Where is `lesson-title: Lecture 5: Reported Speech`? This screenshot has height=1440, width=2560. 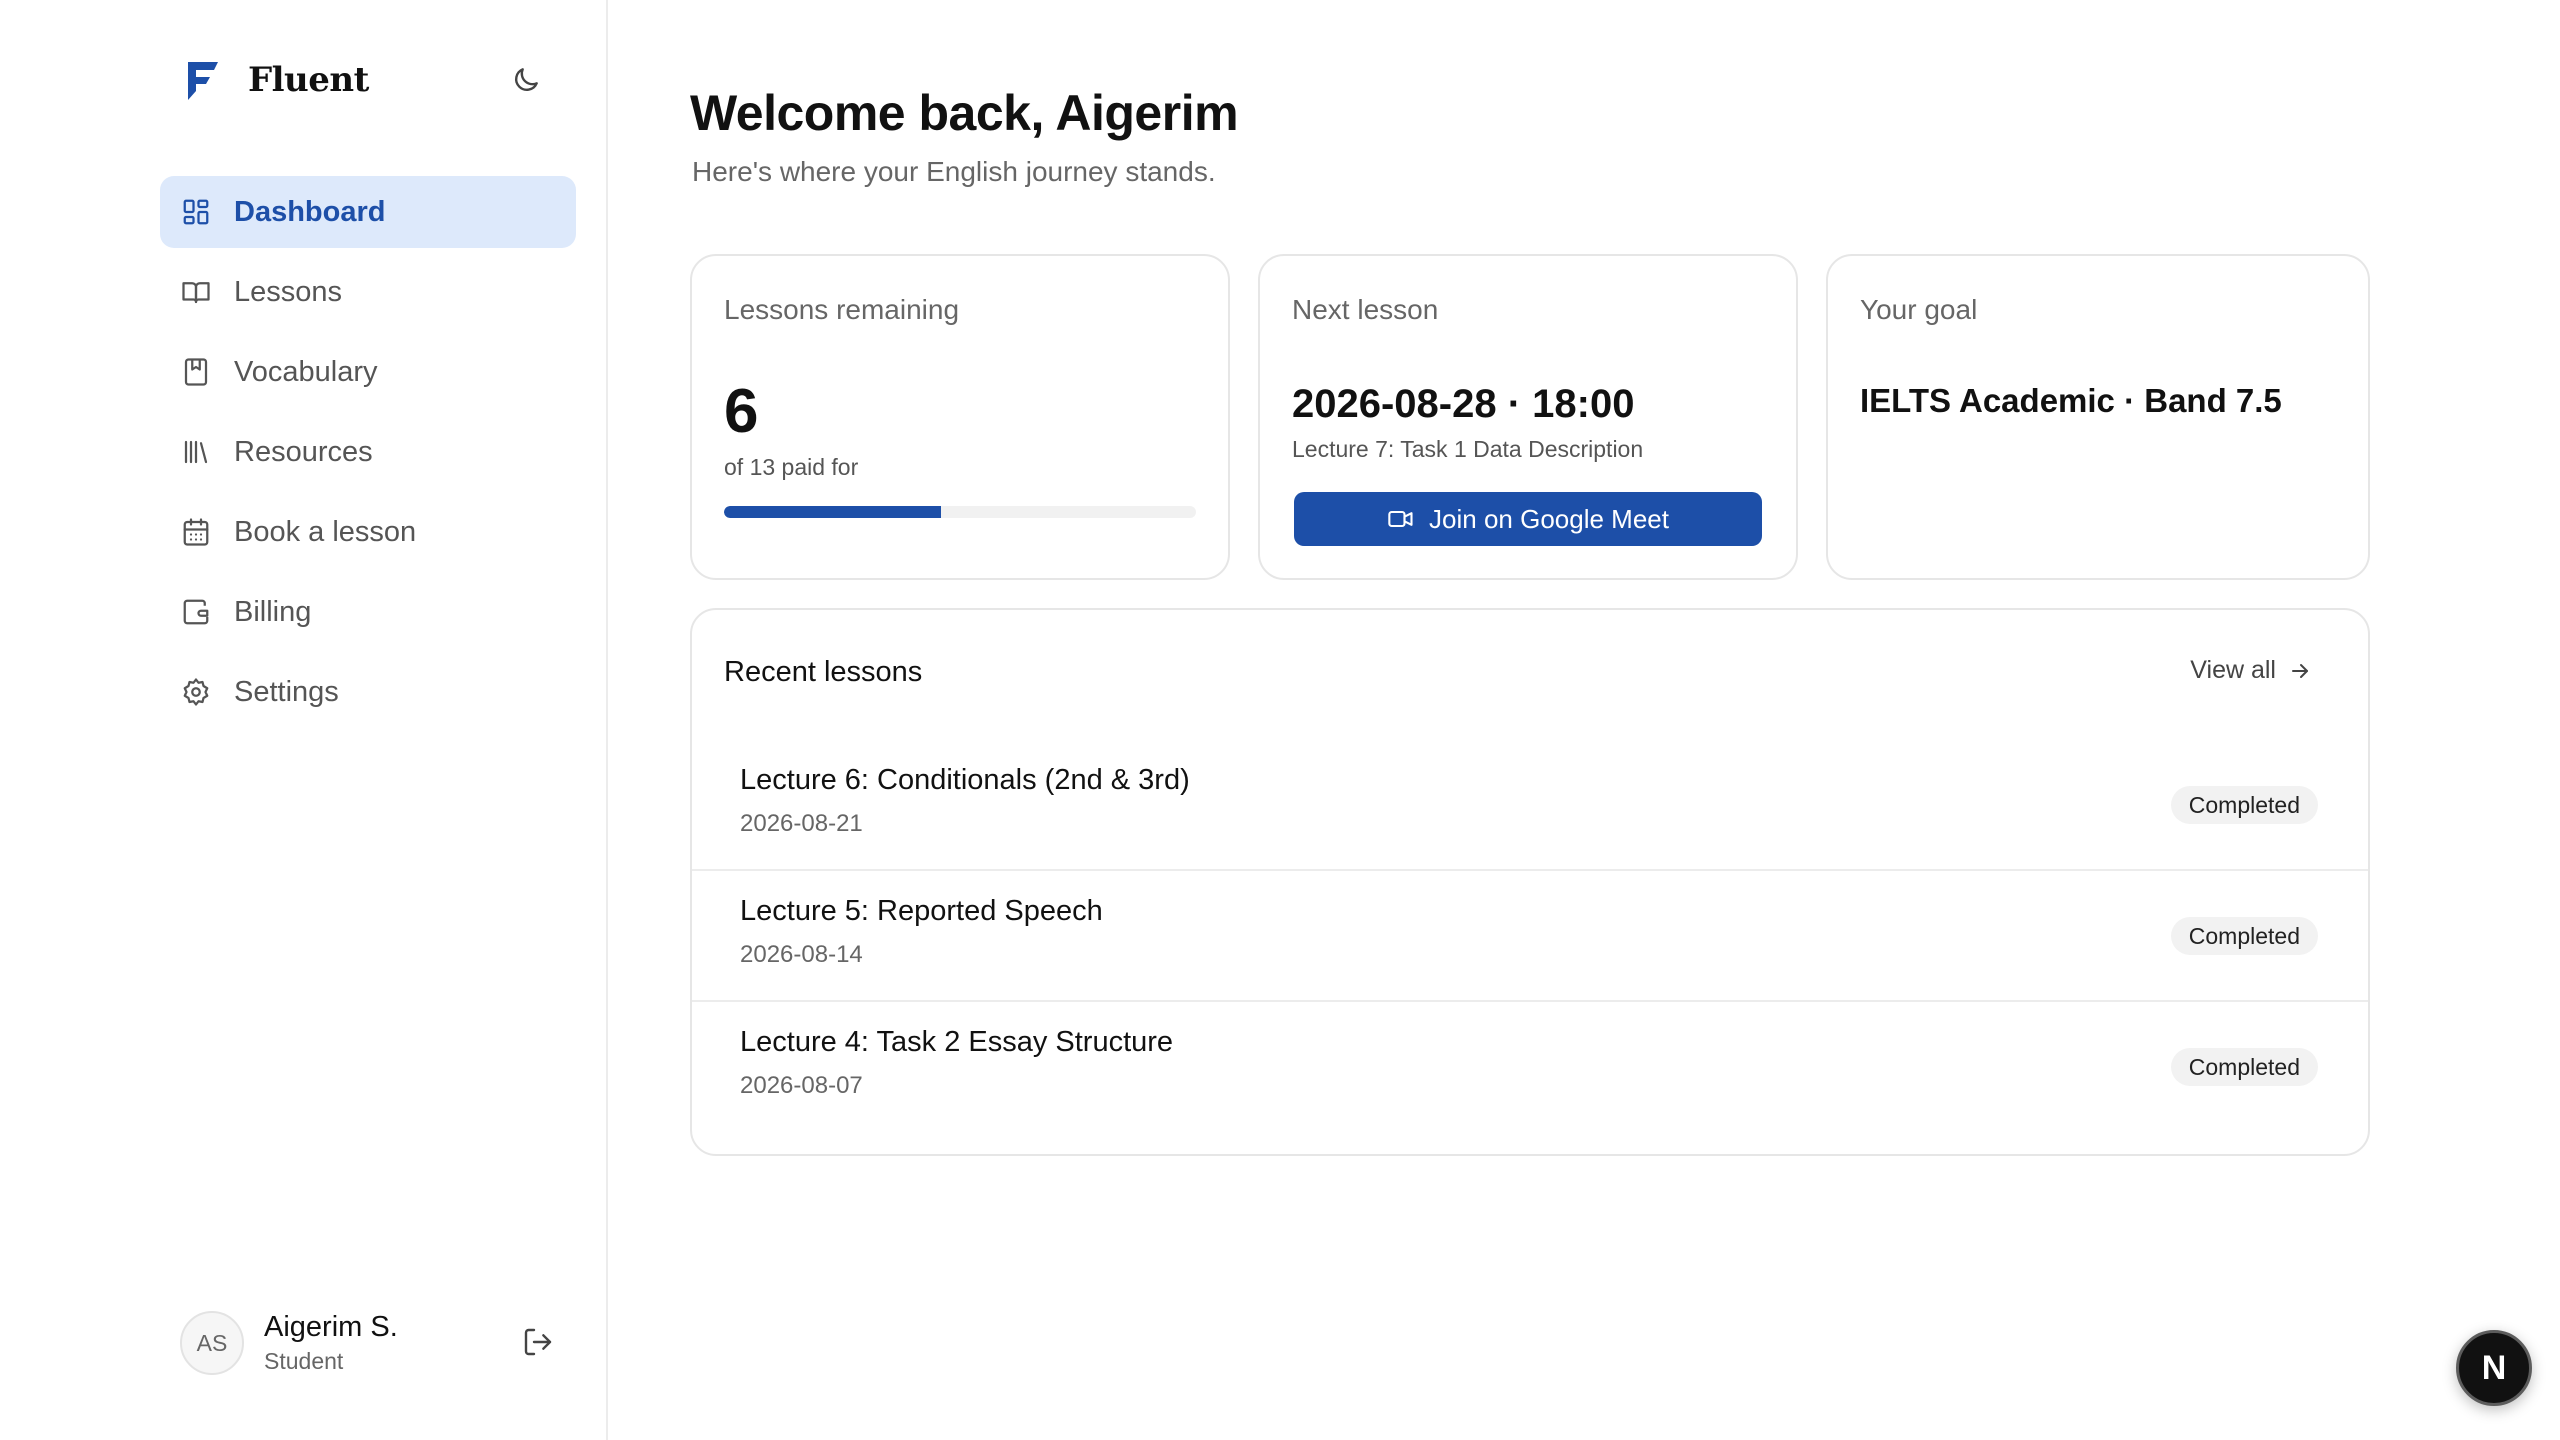
lesson-title: Lecture 5: Reported Speech is located at coordinates (921, 911).